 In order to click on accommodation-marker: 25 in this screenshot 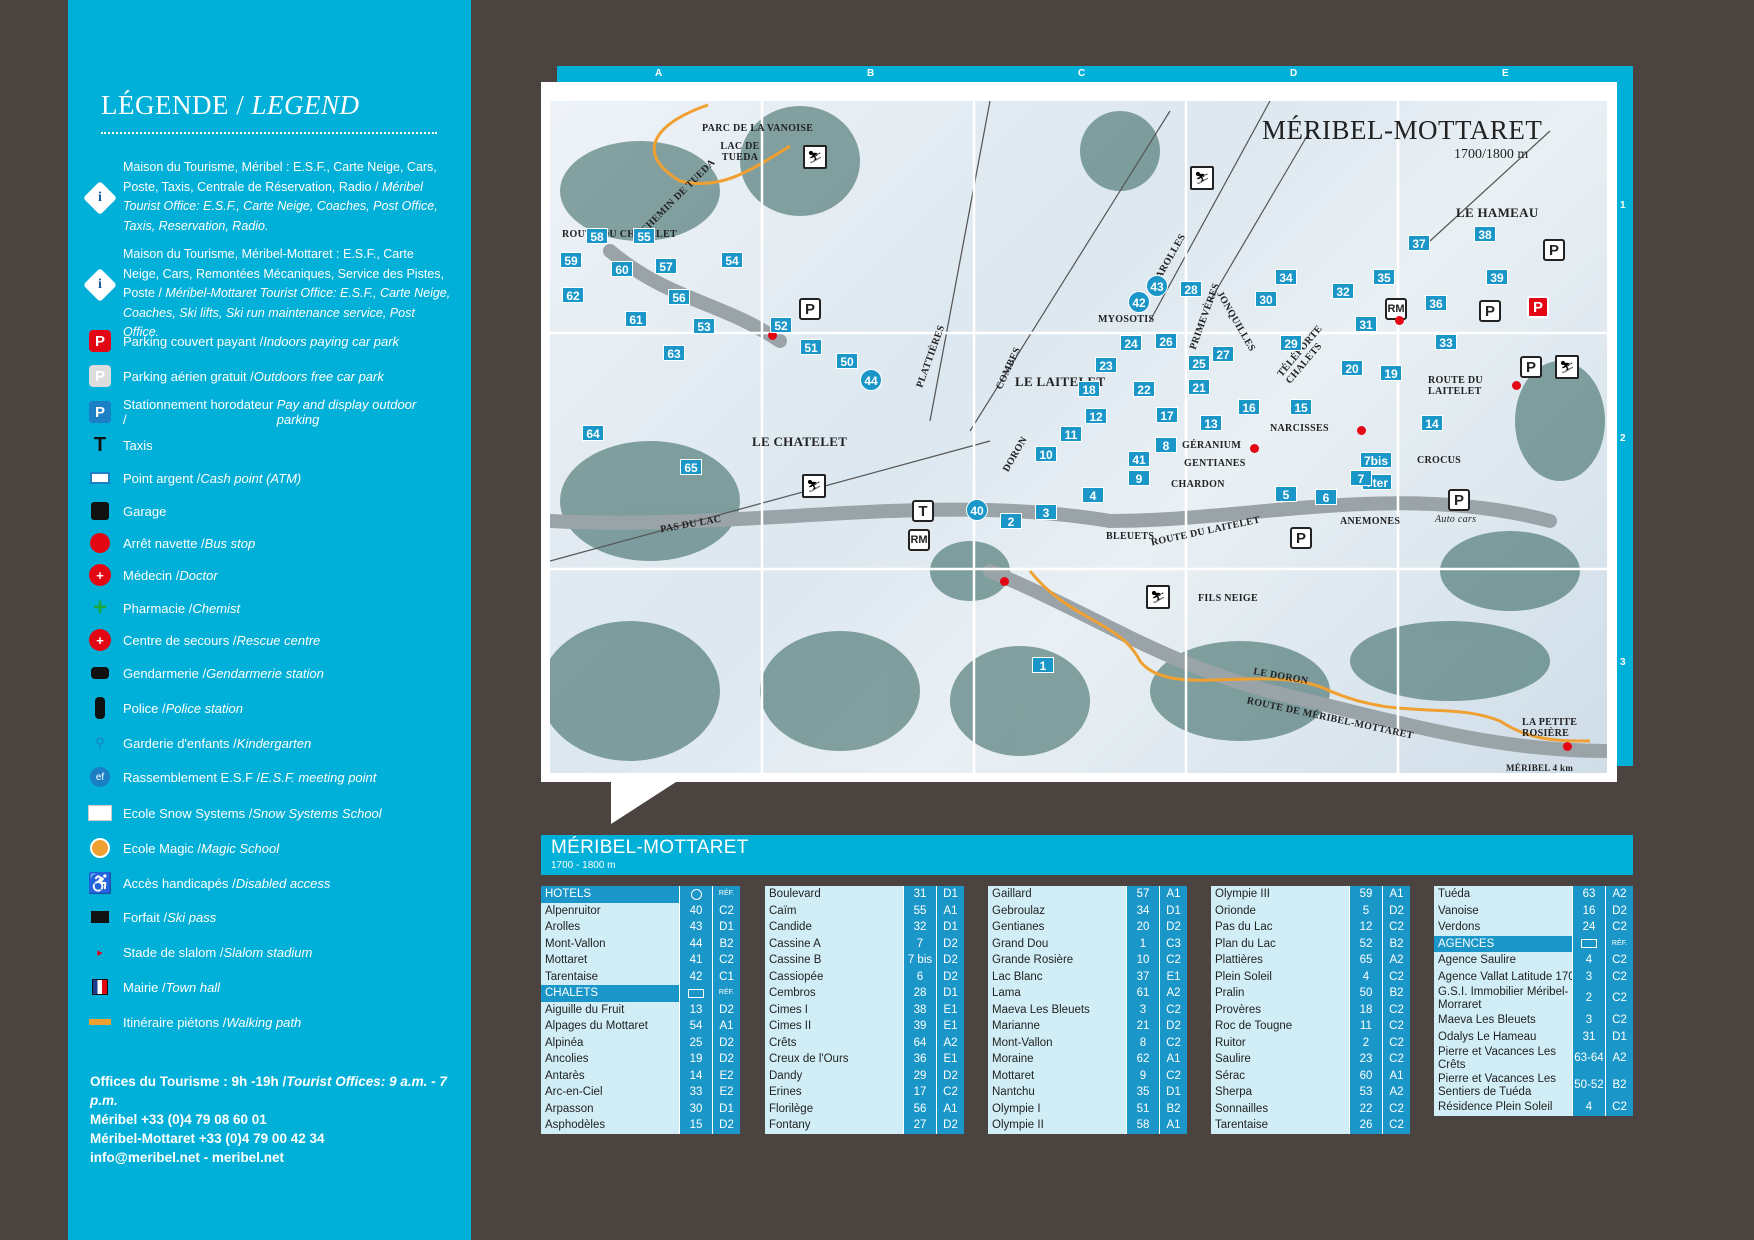, I will do `click(1199, 363)`.